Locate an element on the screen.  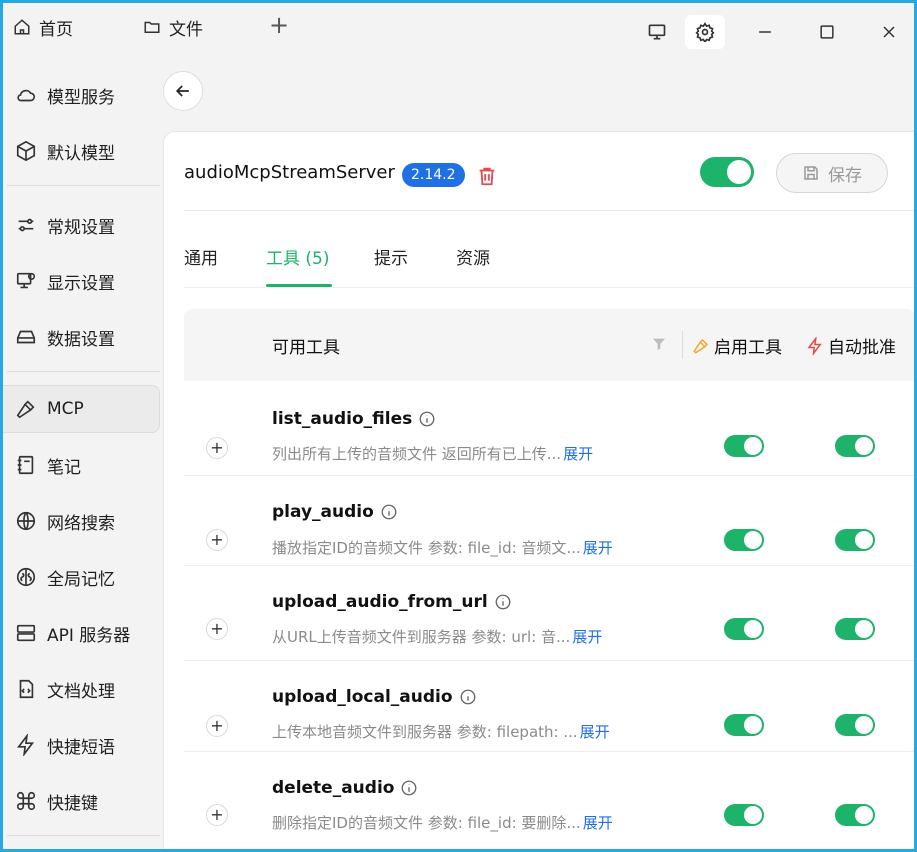
sidebar-item-display-settings: 显示设置 is located at coordinates (81, 281).